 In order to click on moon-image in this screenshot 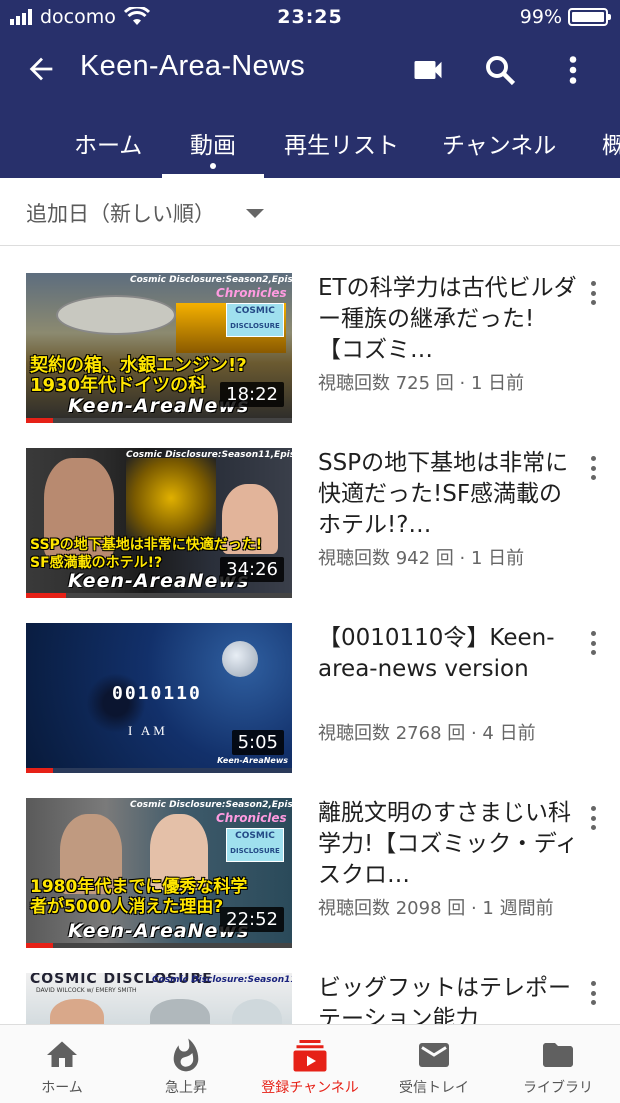, I will do `click(240, 659)`.